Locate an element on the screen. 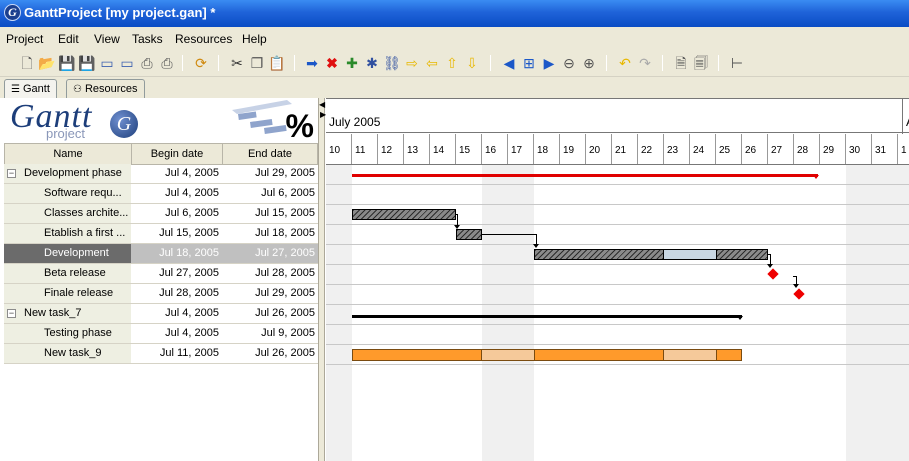 This screenshot has height=461, width=909. zoom-out-icon: ⊖ is located at coordinates (569, 63).